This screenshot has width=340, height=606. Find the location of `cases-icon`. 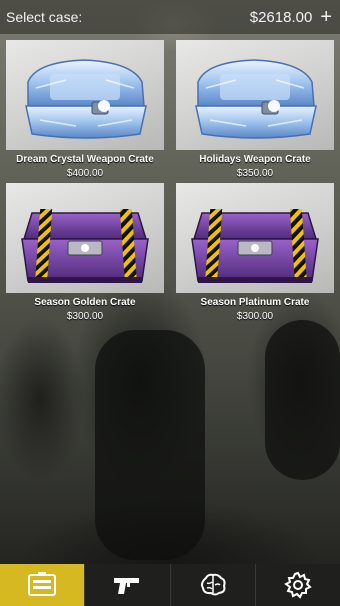

cases-icon is located at coordinates (42, 584).